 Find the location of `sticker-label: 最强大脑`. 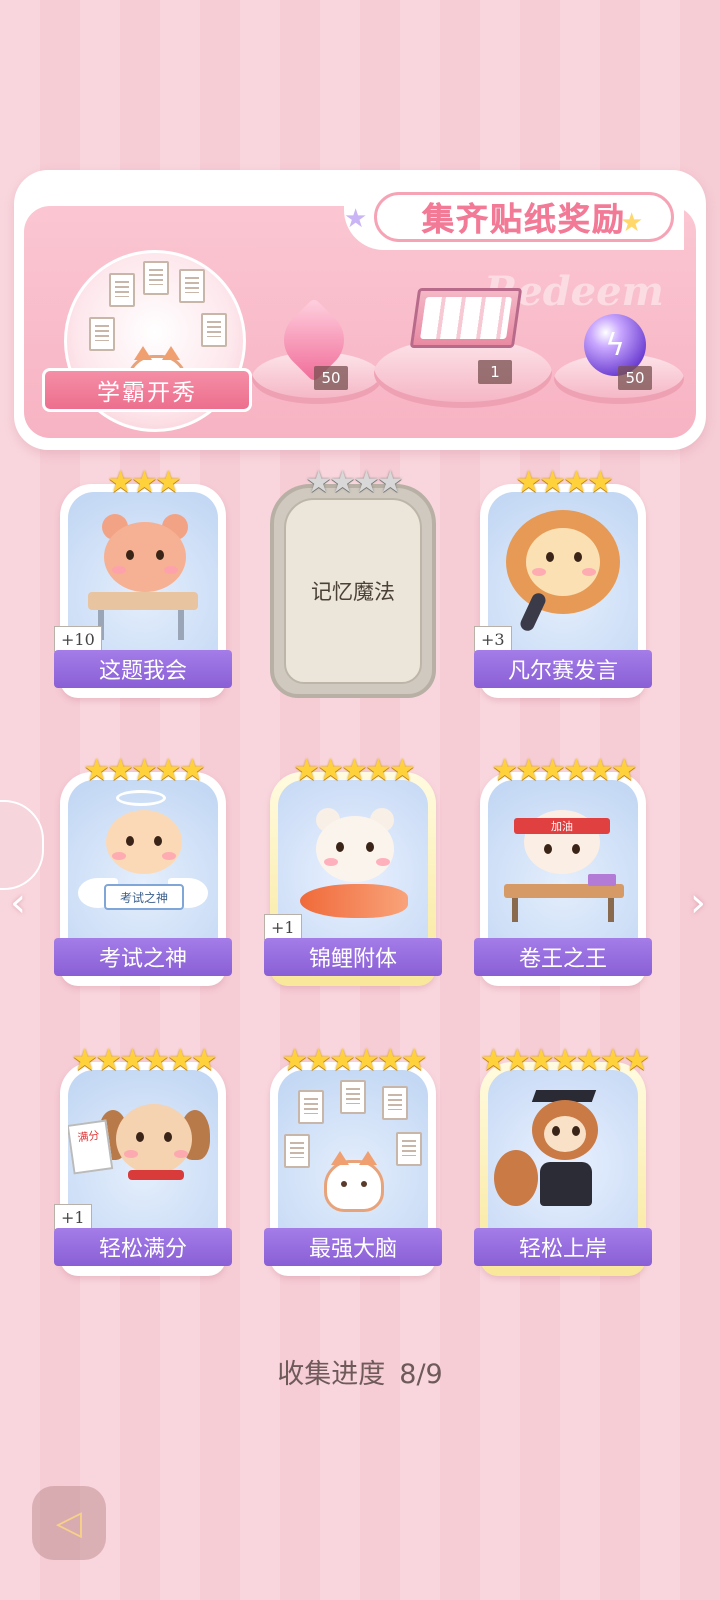

sticker-label: 最强大脑 is located at coordinates (353, 1247).